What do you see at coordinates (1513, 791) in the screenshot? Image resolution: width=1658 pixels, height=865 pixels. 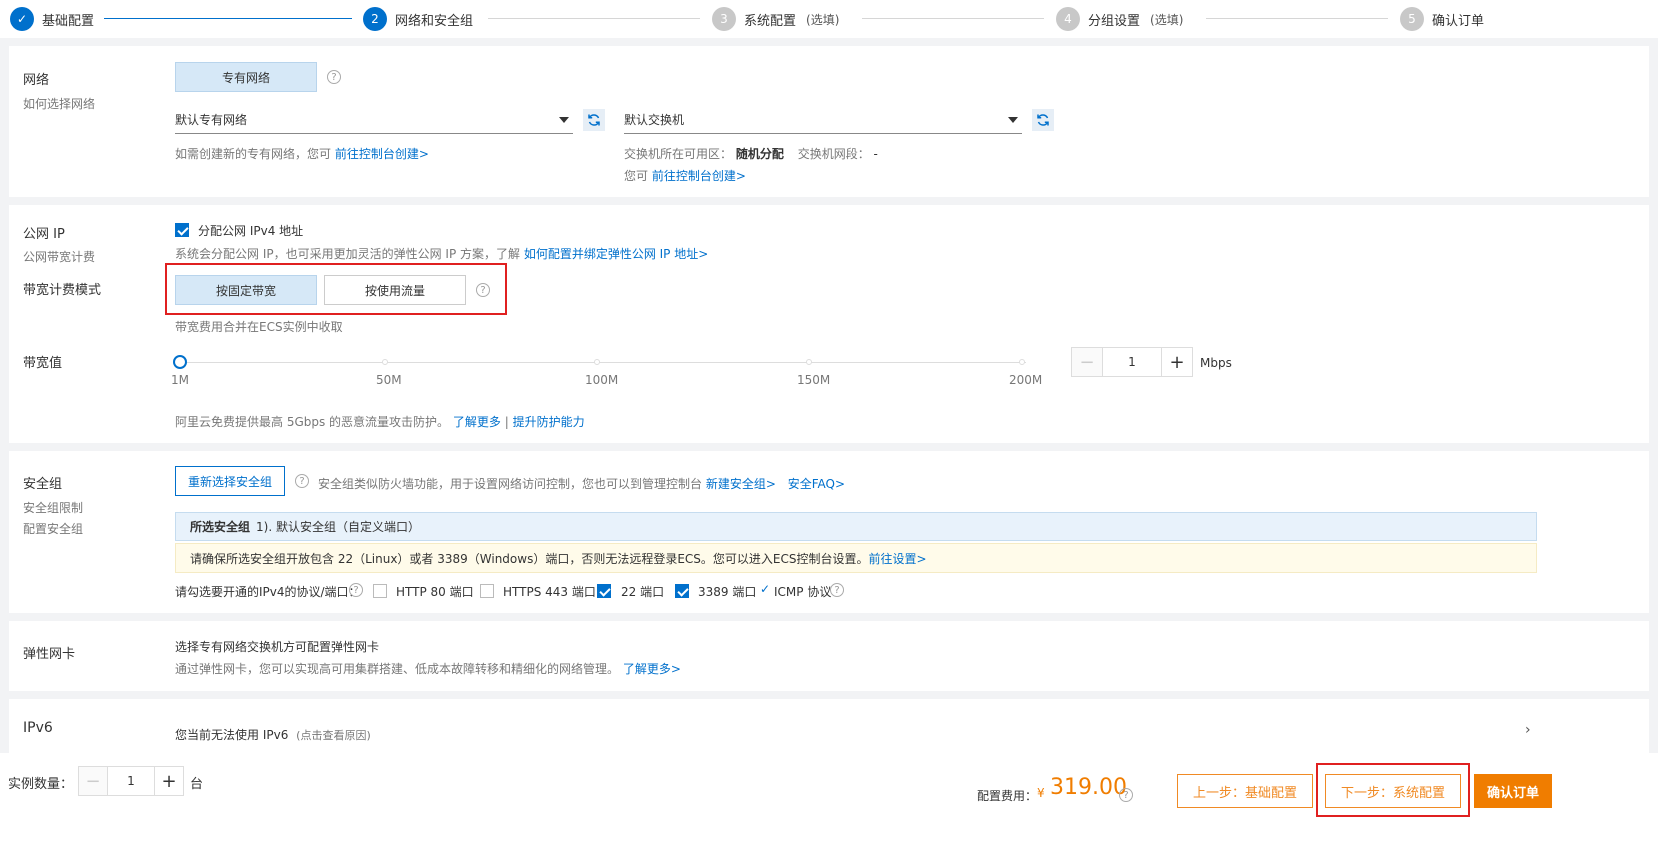 I see `confirm-order-button: 确认订单` at bounding box center [1513, 791].